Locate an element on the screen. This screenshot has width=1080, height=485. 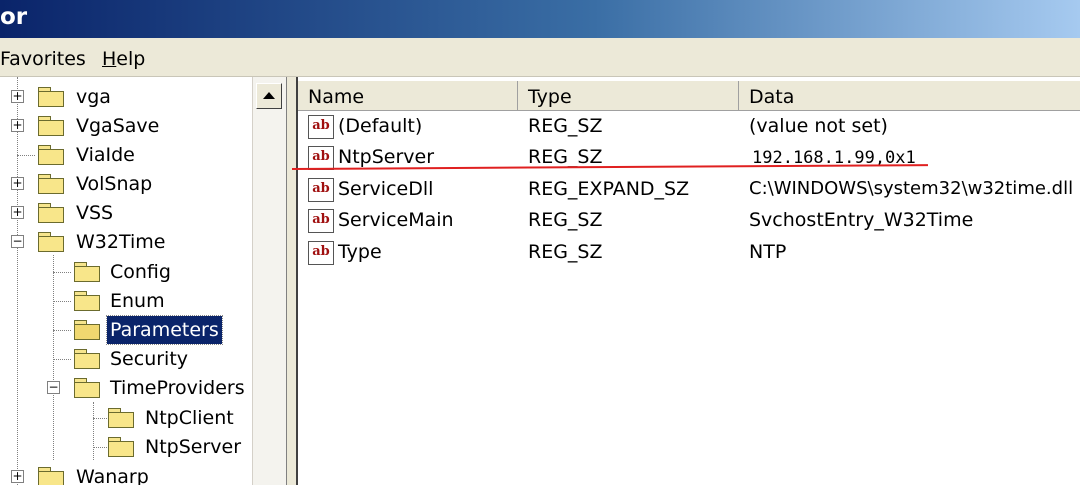
tree-item-viaide: ViaIde is located at coordinates (126, 155).